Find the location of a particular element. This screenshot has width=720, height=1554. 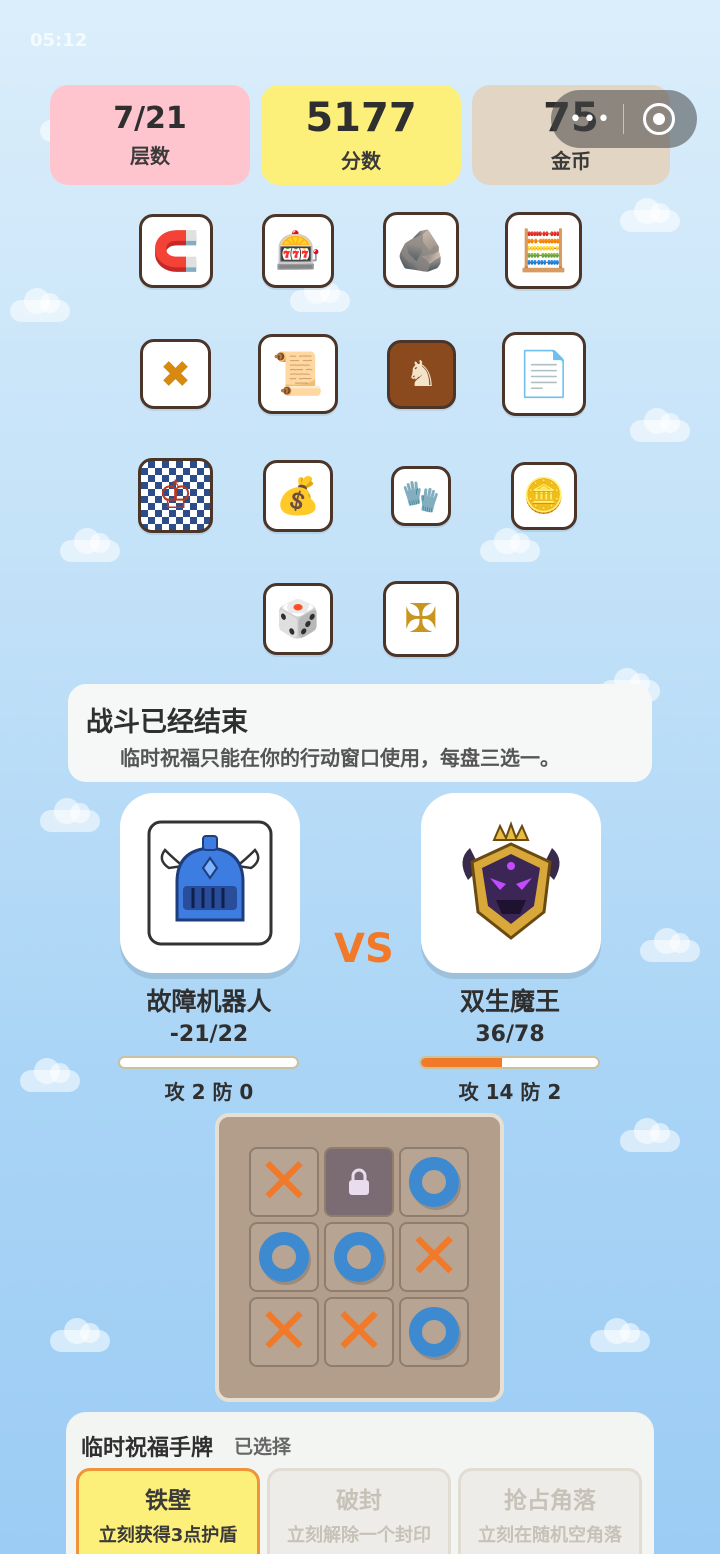

floor-stat: 7/21 层数 is located at coordinates (150, 135).